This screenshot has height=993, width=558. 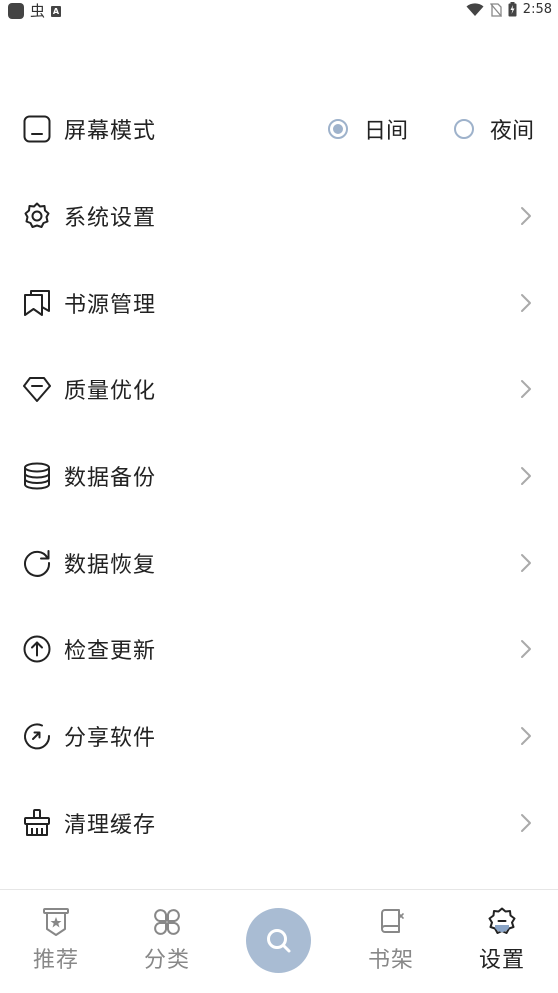 I want to click on tab-label: 设置, so click(x=501, y=960).